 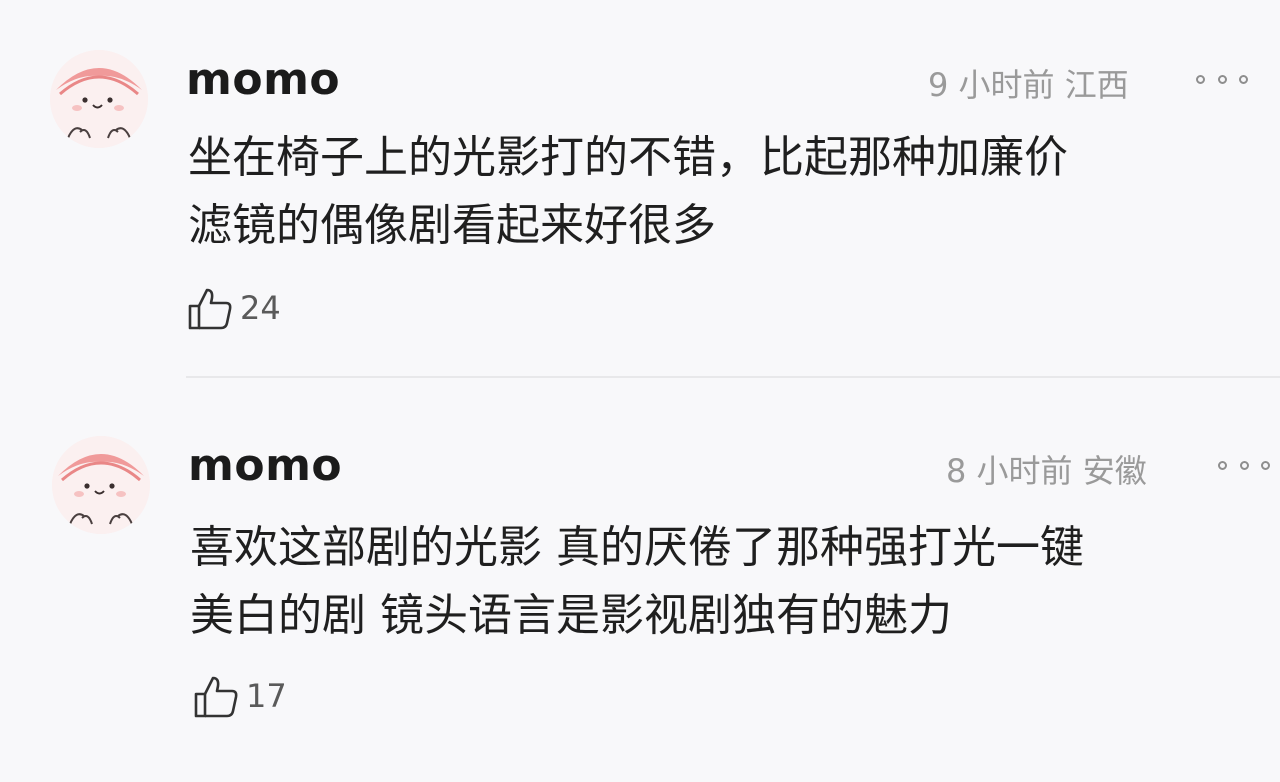 I want to click on comment-text: 喜欢这部剧的光影 真的厌倦了那种强打光一键 美白的剧 镜头语言是影视剧独有的魅力, so click(x=725, y=582).